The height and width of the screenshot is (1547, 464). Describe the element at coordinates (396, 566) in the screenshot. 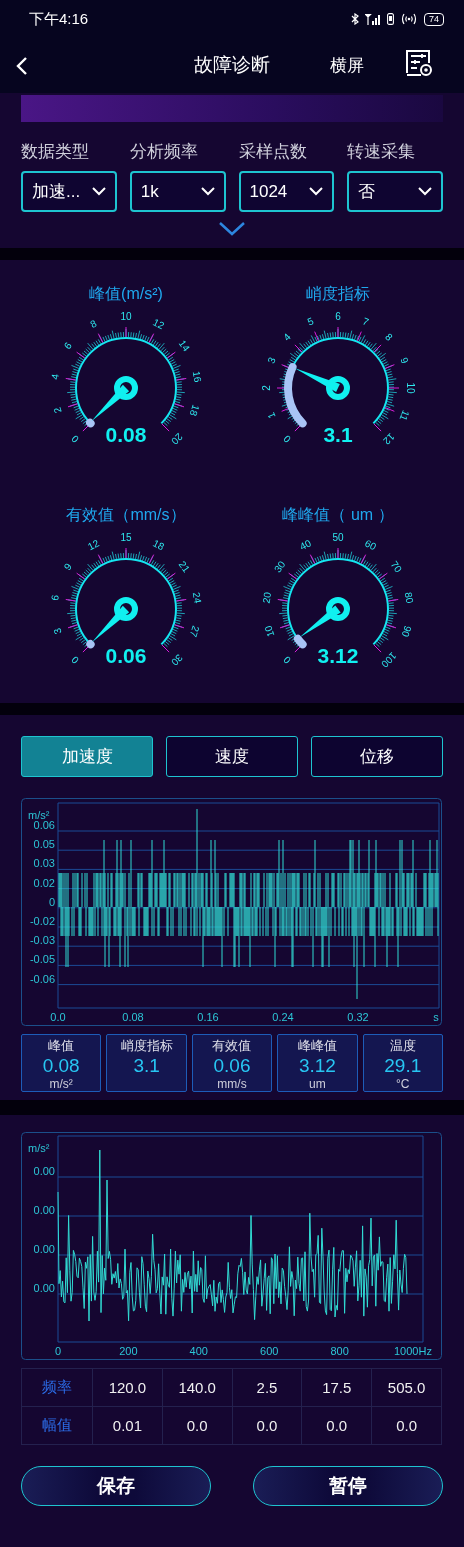

I see `scale-label: 70` at that location.